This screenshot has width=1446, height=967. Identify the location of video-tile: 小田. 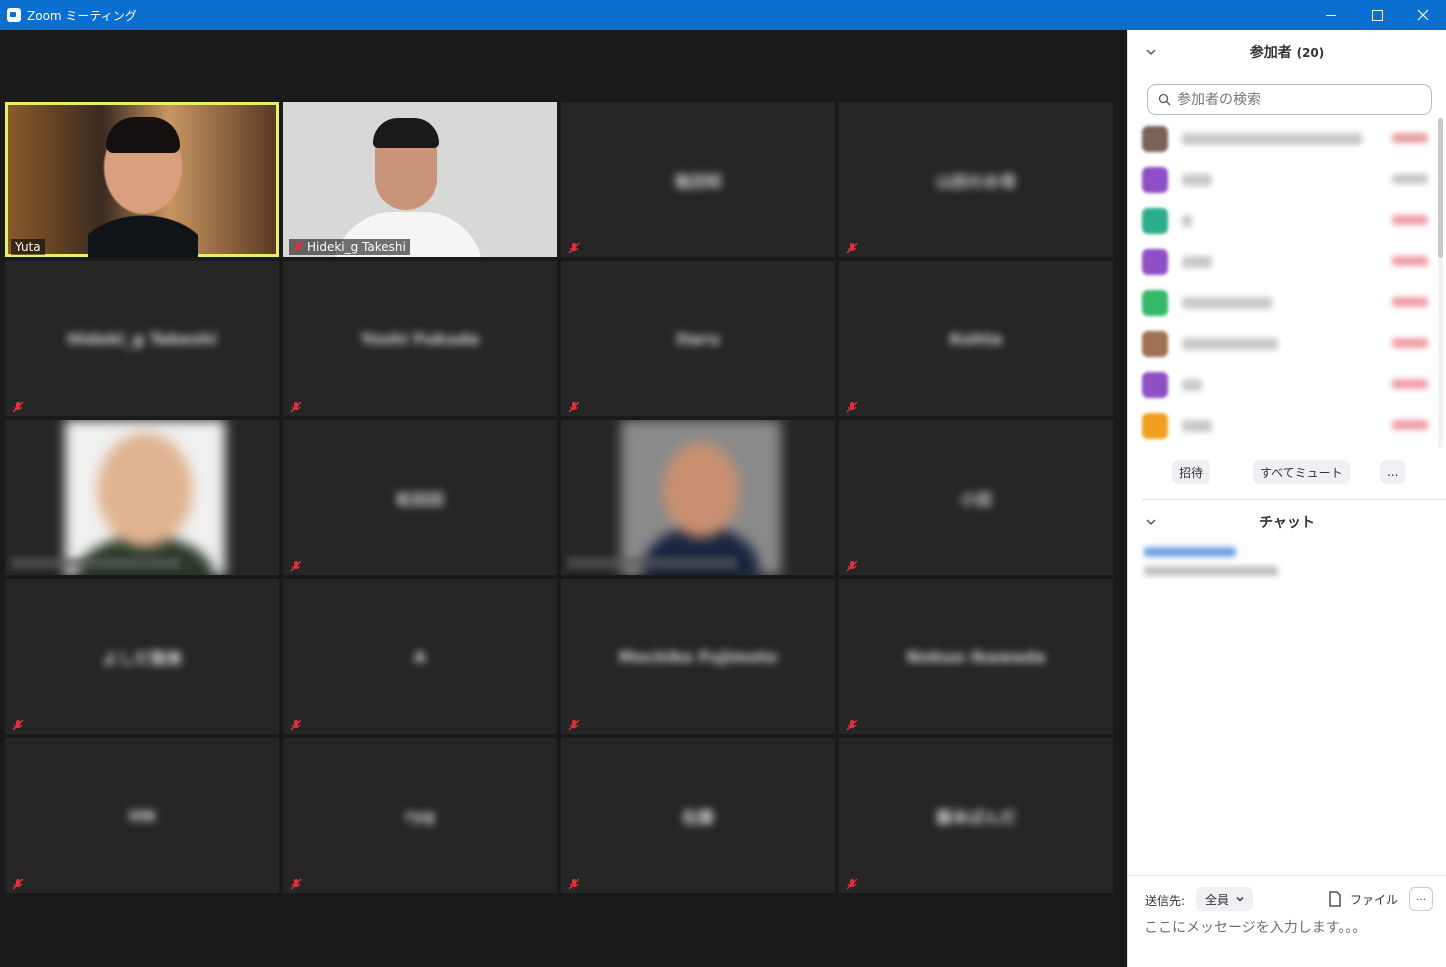
(976, 497).